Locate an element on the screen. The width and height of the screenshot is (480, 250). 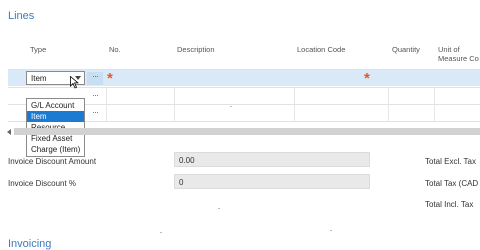
lines-heading: Lines is located at coordinates (21, 16).